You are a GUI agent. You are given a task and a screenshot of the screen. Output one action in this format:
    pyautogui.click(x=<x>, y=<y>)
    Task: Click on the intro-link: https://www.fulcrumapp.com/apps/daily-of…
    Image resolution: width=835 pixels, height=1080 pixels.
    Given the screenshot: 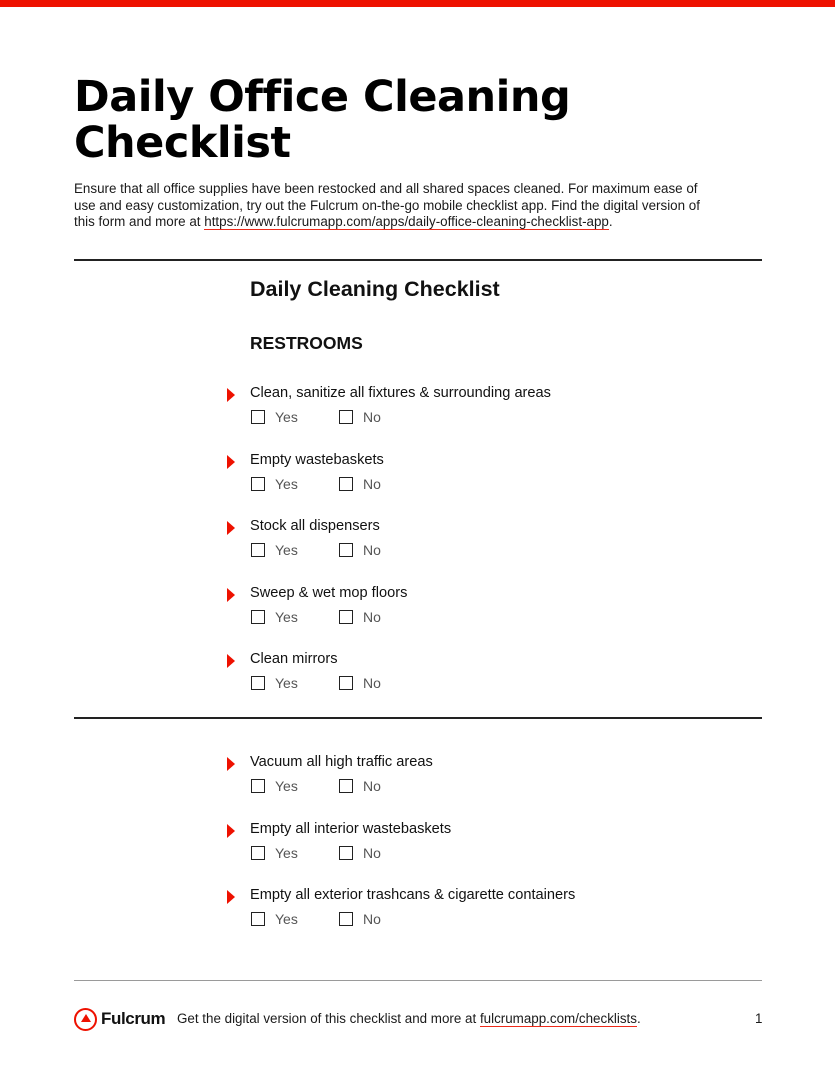 What is the action you would take?
    pyautogui.click(x=406, y=222)
    